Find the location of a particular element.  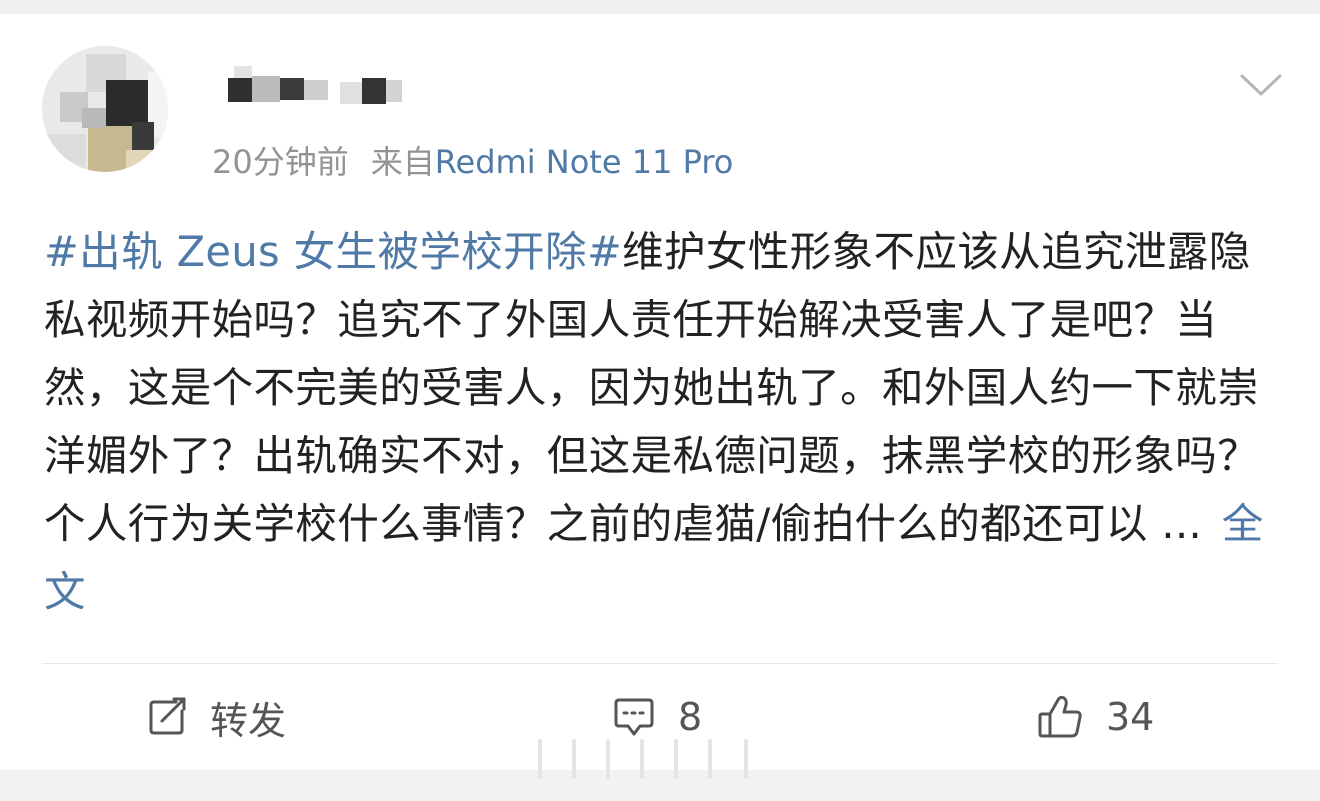

repost-icon is located at coordinates (167, 716).